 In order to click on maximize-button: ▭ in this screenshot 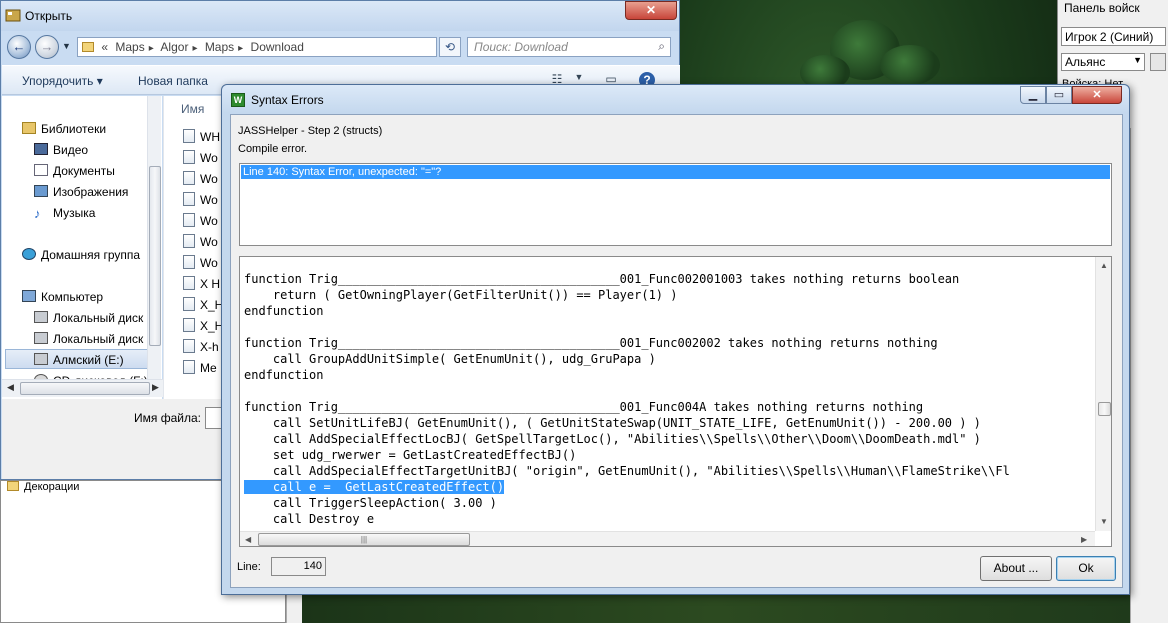, I will do `click(1059, 95)`.